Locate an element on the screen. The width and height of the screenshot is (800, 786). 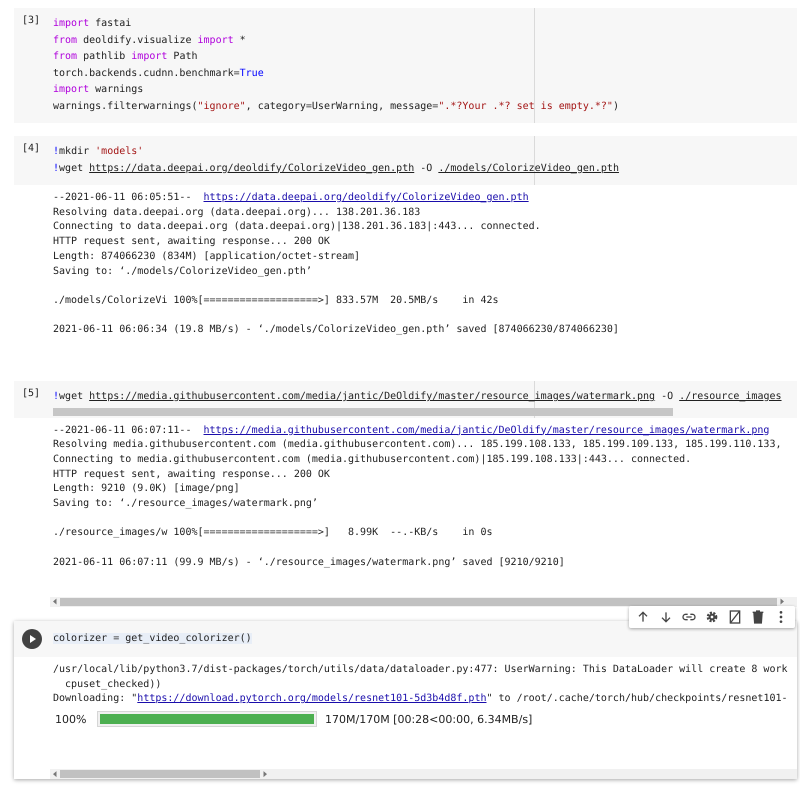
mirror-icon is located at coordinates (735, 616).